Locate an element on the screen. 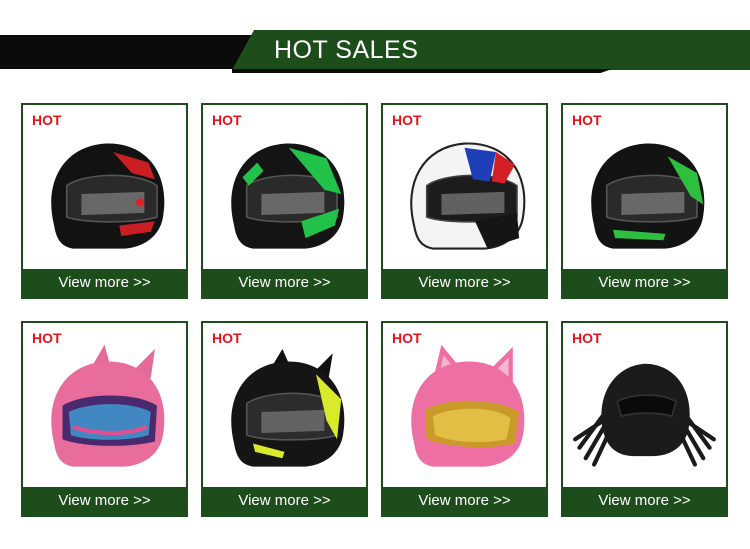  hot-sales-banner: HOT SALES is located at coordinates (375, 40).